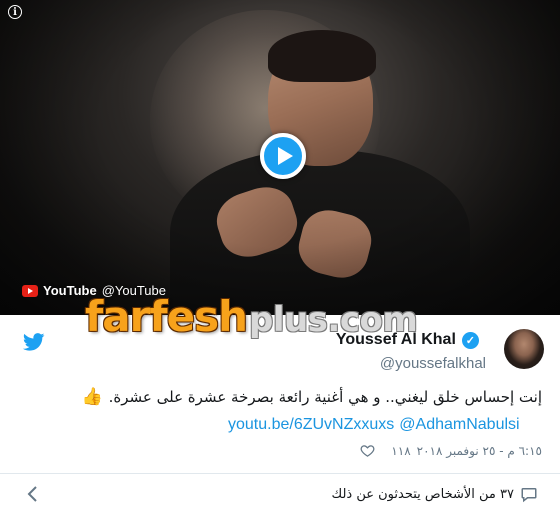 This screenshot has width=560, height=515. I want to click on verified-icon: ✓, so click(470, 340).